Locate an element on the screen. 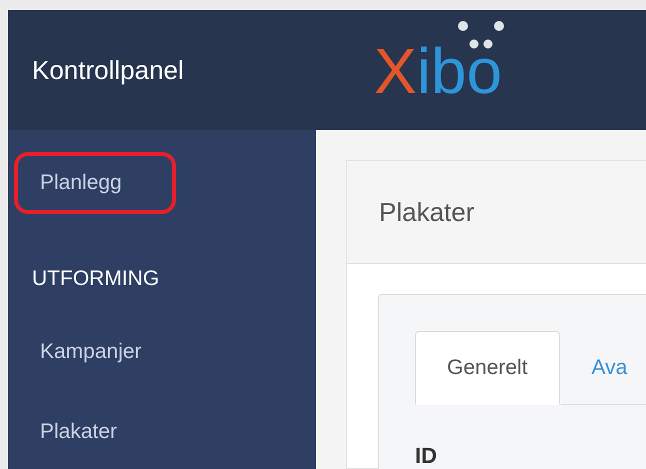  logo: Xibo is located at coordinates (440, 64).